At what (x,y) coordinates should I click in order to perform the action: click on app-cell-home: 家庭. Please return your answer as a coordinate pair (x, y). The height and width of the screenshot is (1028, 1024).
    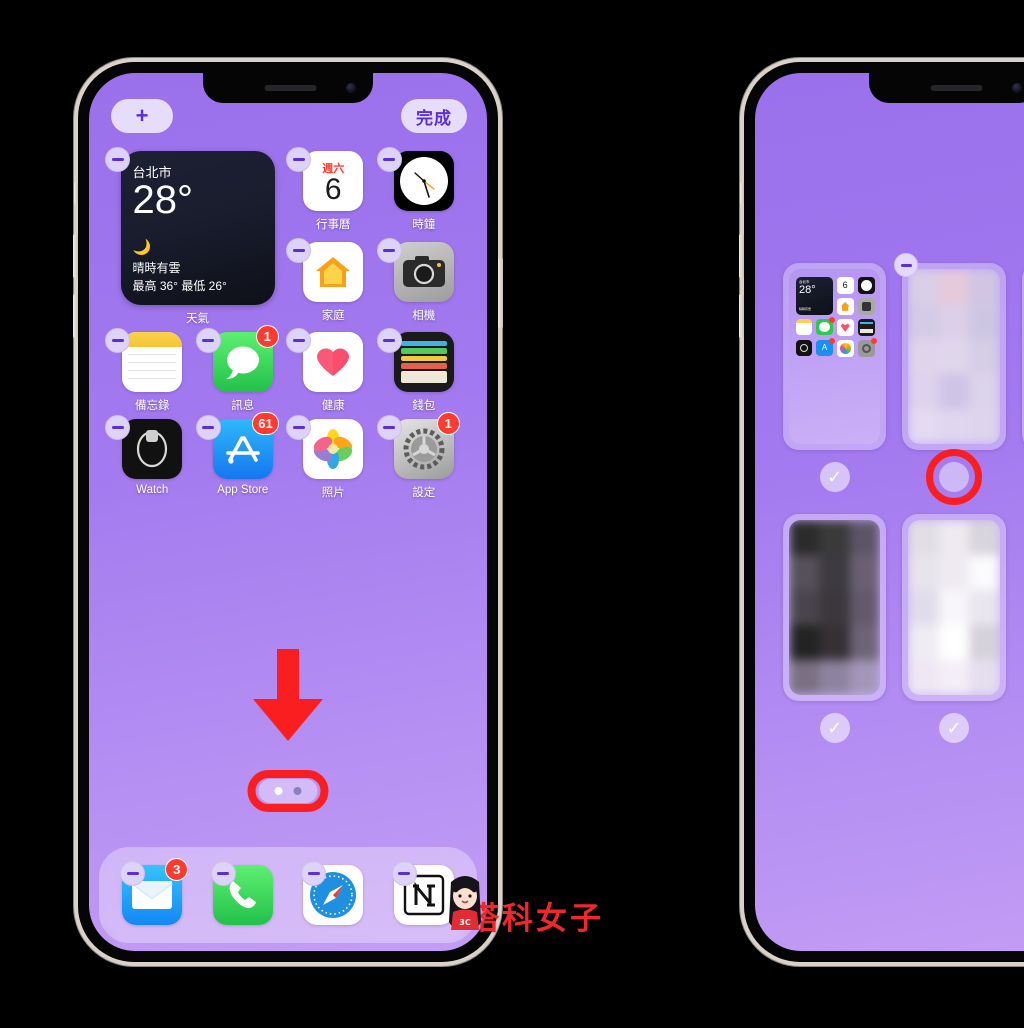
    Looking at the image, I should click on (332, 282).